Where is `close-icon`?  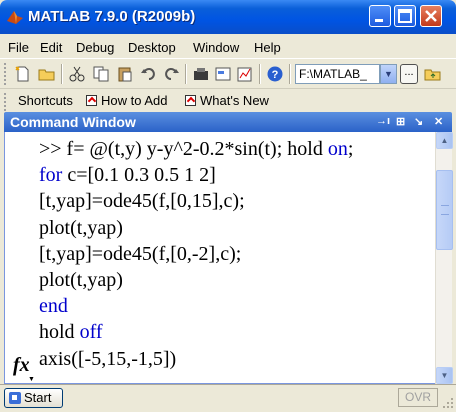 close-icon is located at coordinates (431, 16).